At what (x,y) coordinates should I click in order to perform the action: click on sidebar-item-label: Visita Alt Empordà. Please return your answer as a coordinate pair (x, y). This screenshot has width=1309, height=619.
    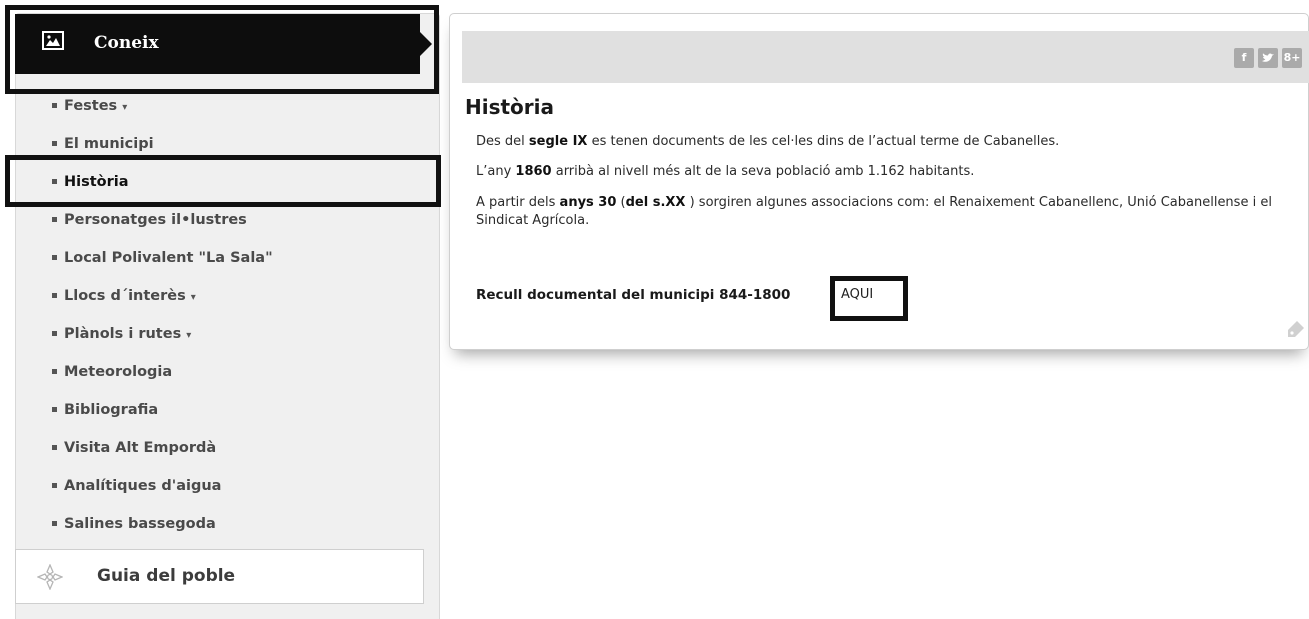
    Looking at the image, I should click on (140, 448).